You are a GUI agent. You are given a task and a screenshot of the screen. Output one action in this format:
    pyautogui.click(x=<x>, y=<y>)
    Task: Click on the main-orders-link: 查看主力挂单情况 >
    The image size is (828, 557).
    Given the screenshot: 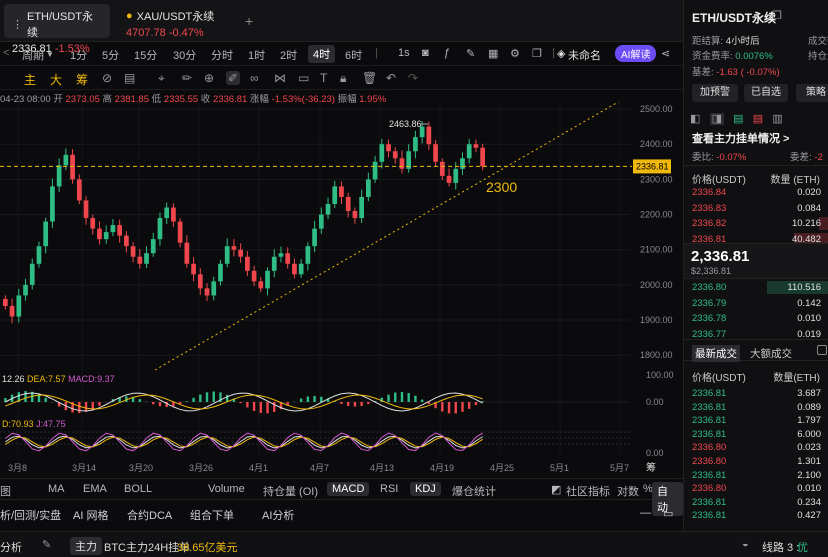 What is the action you would take?
    pyautogui.click(x=740, y=138)
    